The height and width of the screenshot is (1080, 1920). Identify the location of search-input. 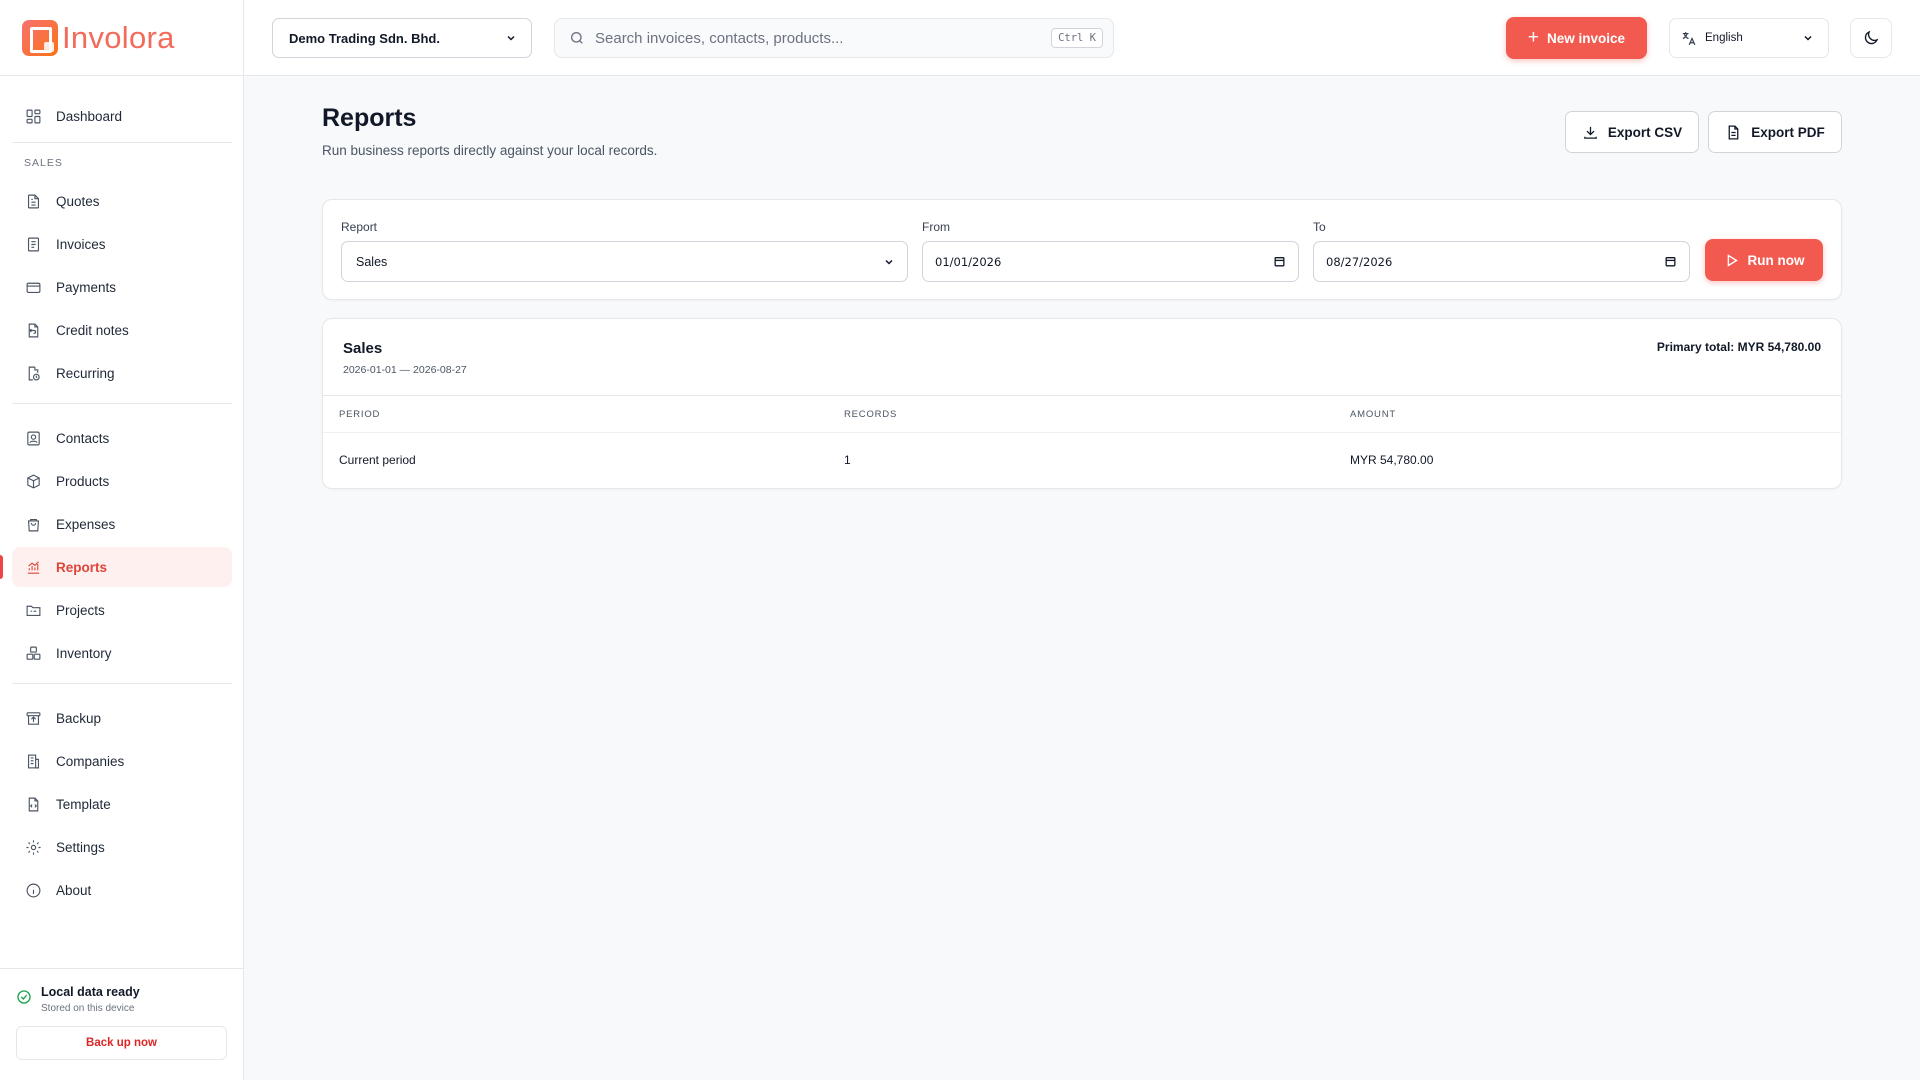
(818, 38).